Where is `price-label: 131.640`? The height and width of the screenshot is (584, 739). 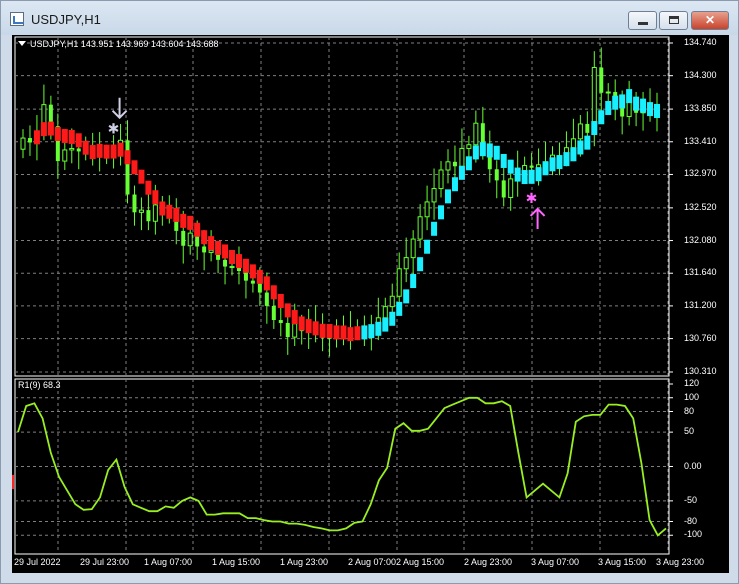 price-label: 131.640 is located at coordinates (700, 272).